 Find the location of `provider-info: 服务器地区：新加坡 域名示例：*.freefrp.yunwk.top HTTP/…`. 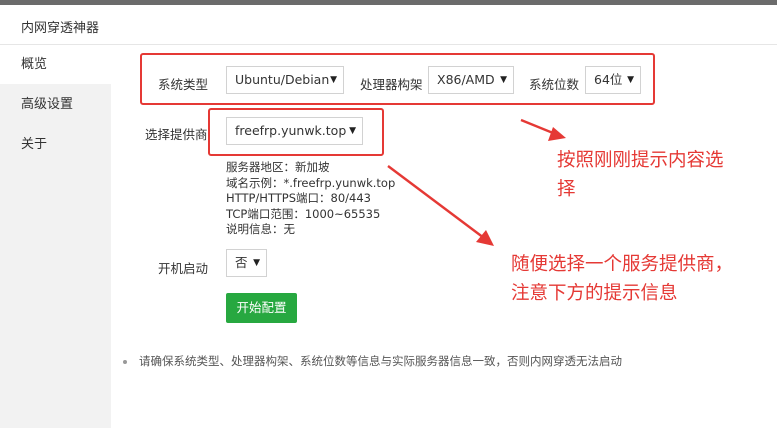

provider-info: 服务器地区：新加坡 域名示例：*.freefrp.yunwk.top HTTP/… is located at coordinates (310, 199).